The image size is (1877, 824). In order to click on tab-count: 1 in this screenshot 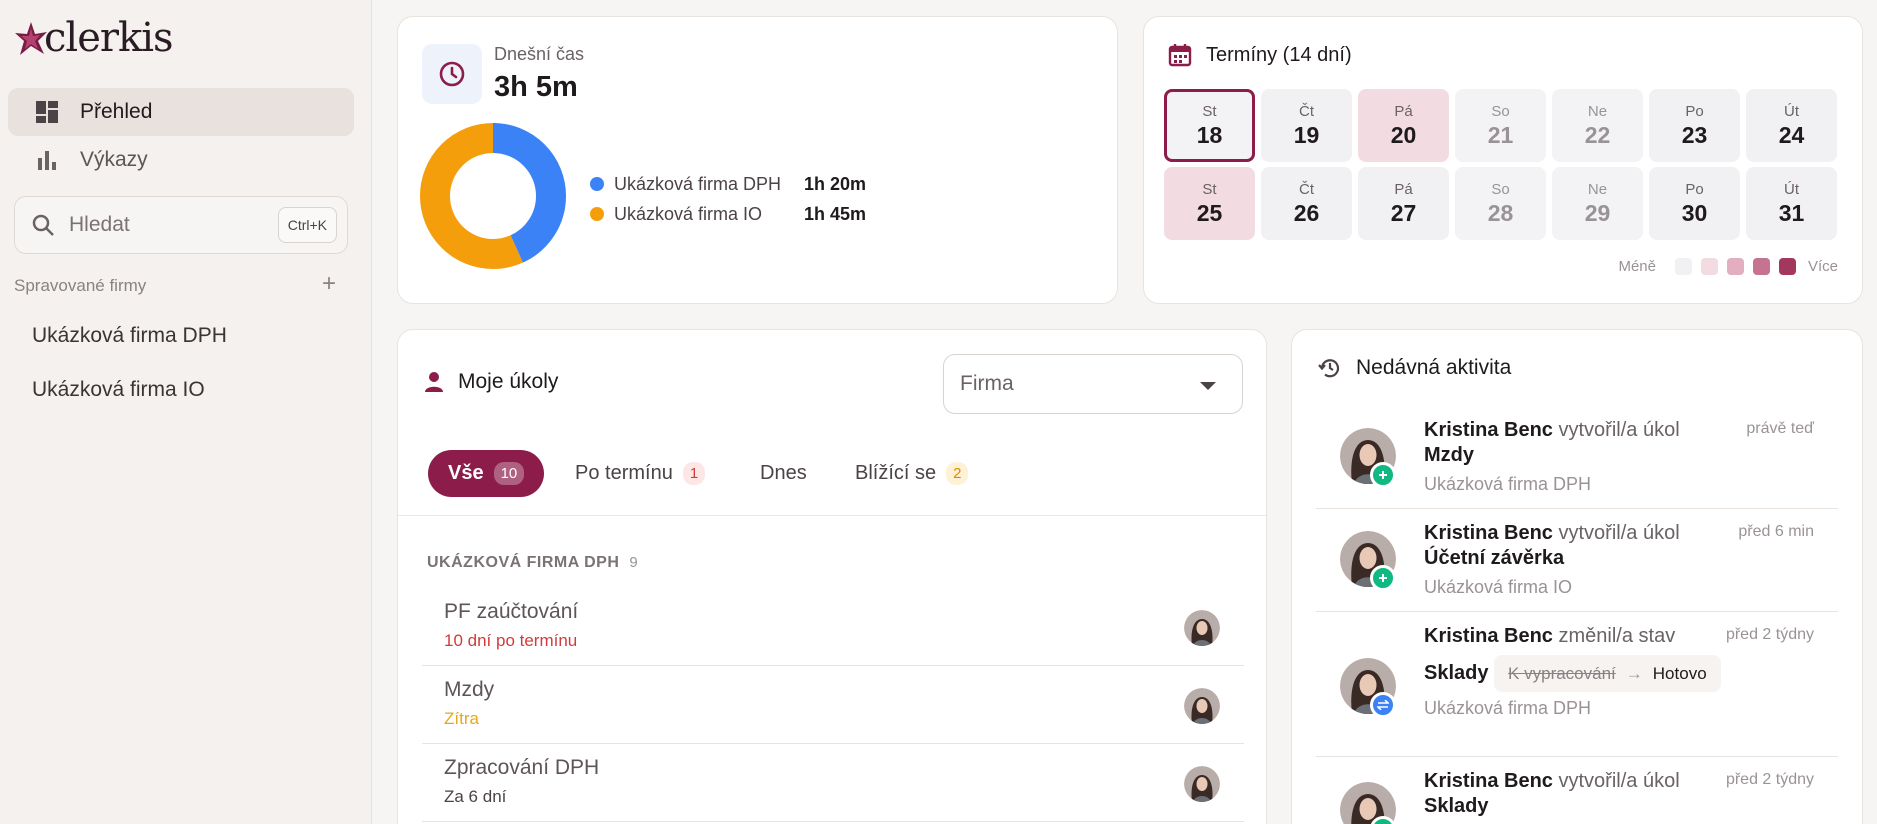, I will do `click(694, 473)`.